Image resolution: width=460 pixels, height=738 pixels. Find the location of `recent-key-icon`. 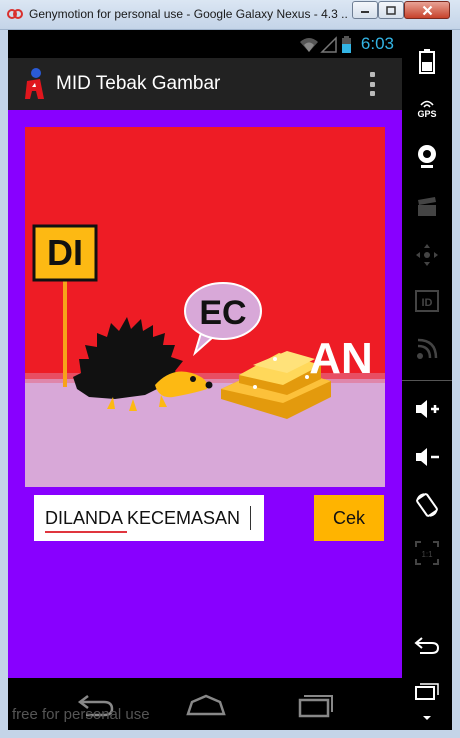

recent-key-icon is located at coordinates (427, 691).